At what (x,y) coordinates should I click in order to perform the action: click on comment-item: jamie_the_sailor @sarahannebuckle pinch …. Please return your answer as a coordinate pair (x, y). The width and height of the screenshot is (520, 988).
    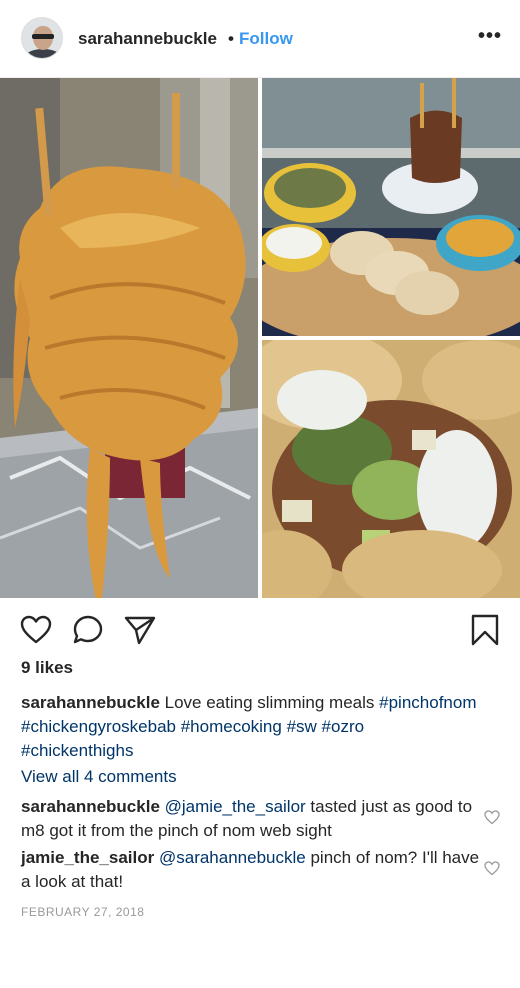
    Looking at the image, I should click on (251, 870).